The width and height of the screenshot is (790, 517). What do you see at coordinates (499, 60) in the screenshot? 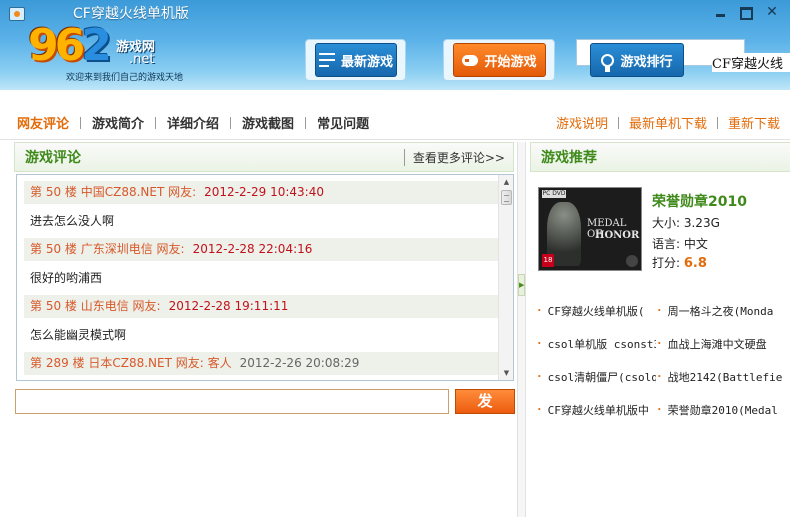
I see `start-game-button: 开始游戏` at bounding box center [499, 60].